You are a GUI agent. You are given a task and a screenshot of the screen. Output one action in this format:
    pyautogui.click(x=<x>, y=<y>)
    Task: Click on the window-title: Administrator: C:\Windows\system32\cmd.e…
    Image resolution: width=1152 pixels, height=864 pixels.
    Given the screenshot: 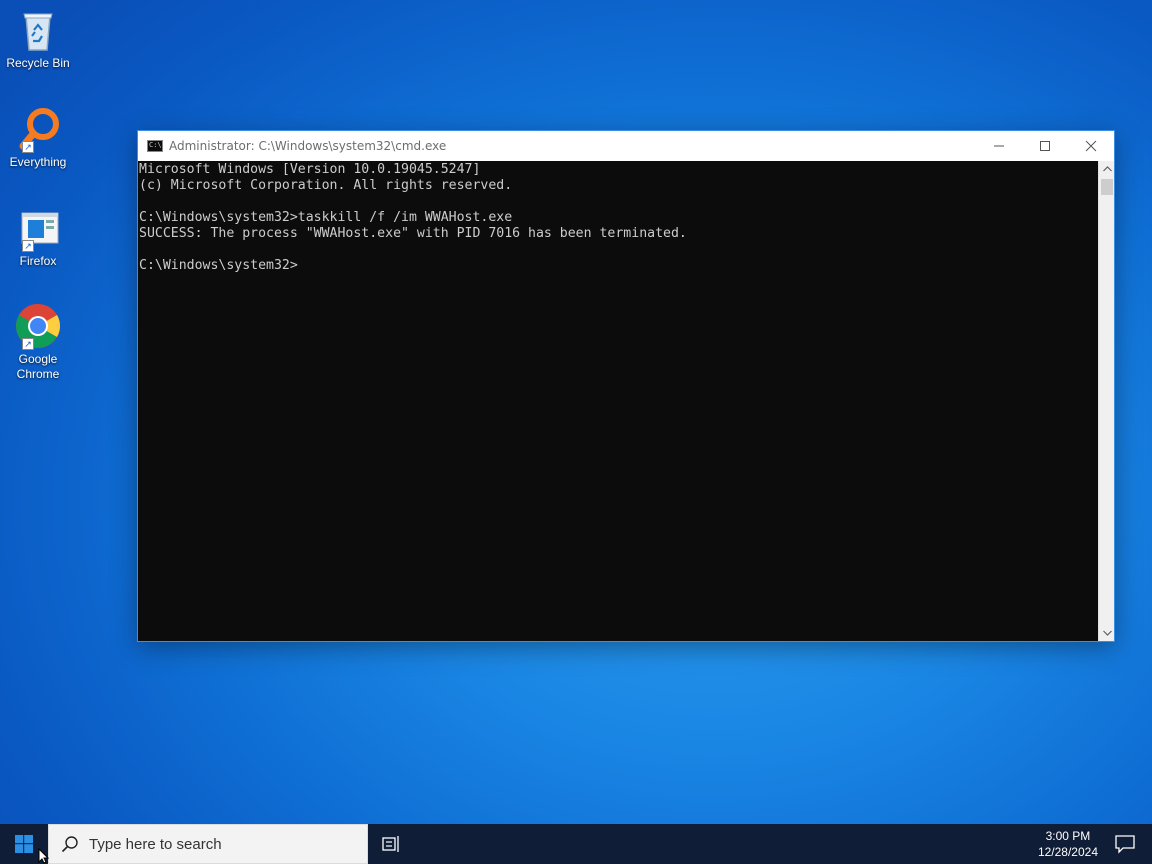 What is the action you would take?
    pyautogui.click(x=308, y=146)
    